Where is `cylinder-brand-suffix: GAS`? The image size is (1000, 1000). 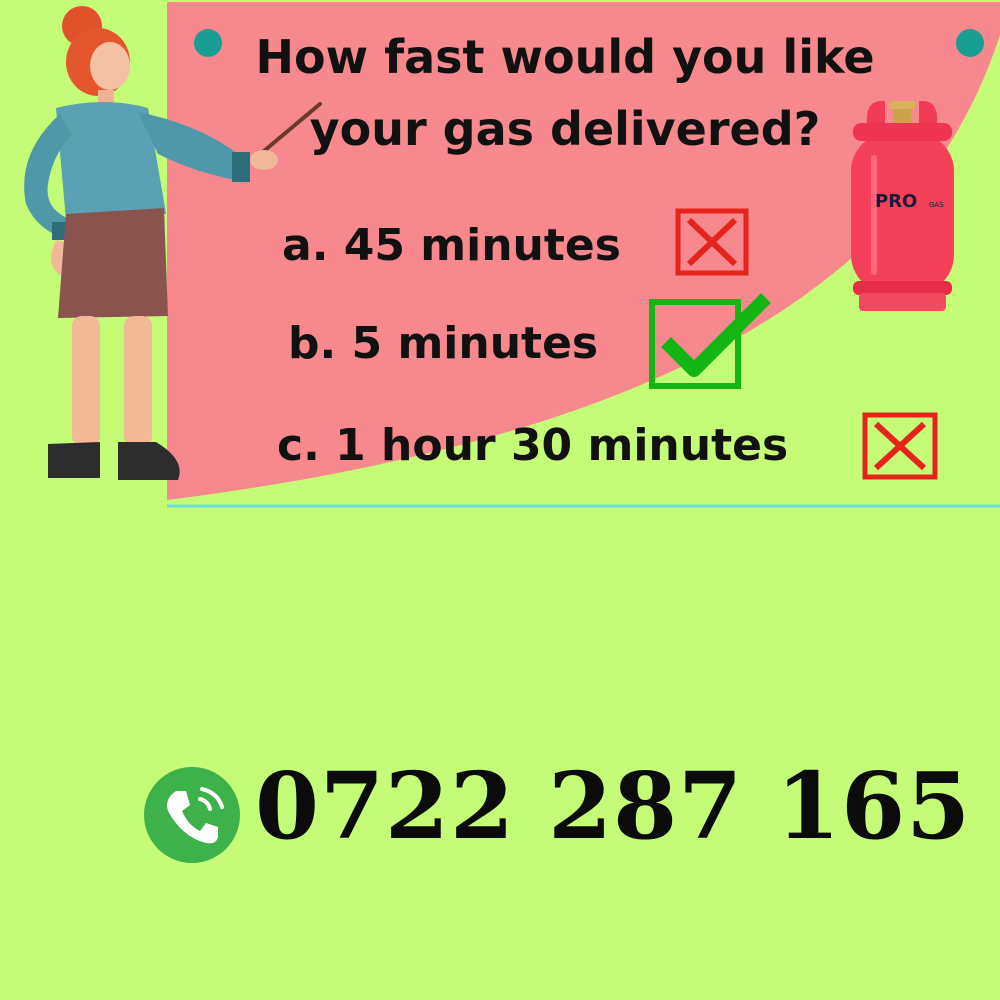 cylinder-brand-suffix: GAS is located at coordinates (936, 205).